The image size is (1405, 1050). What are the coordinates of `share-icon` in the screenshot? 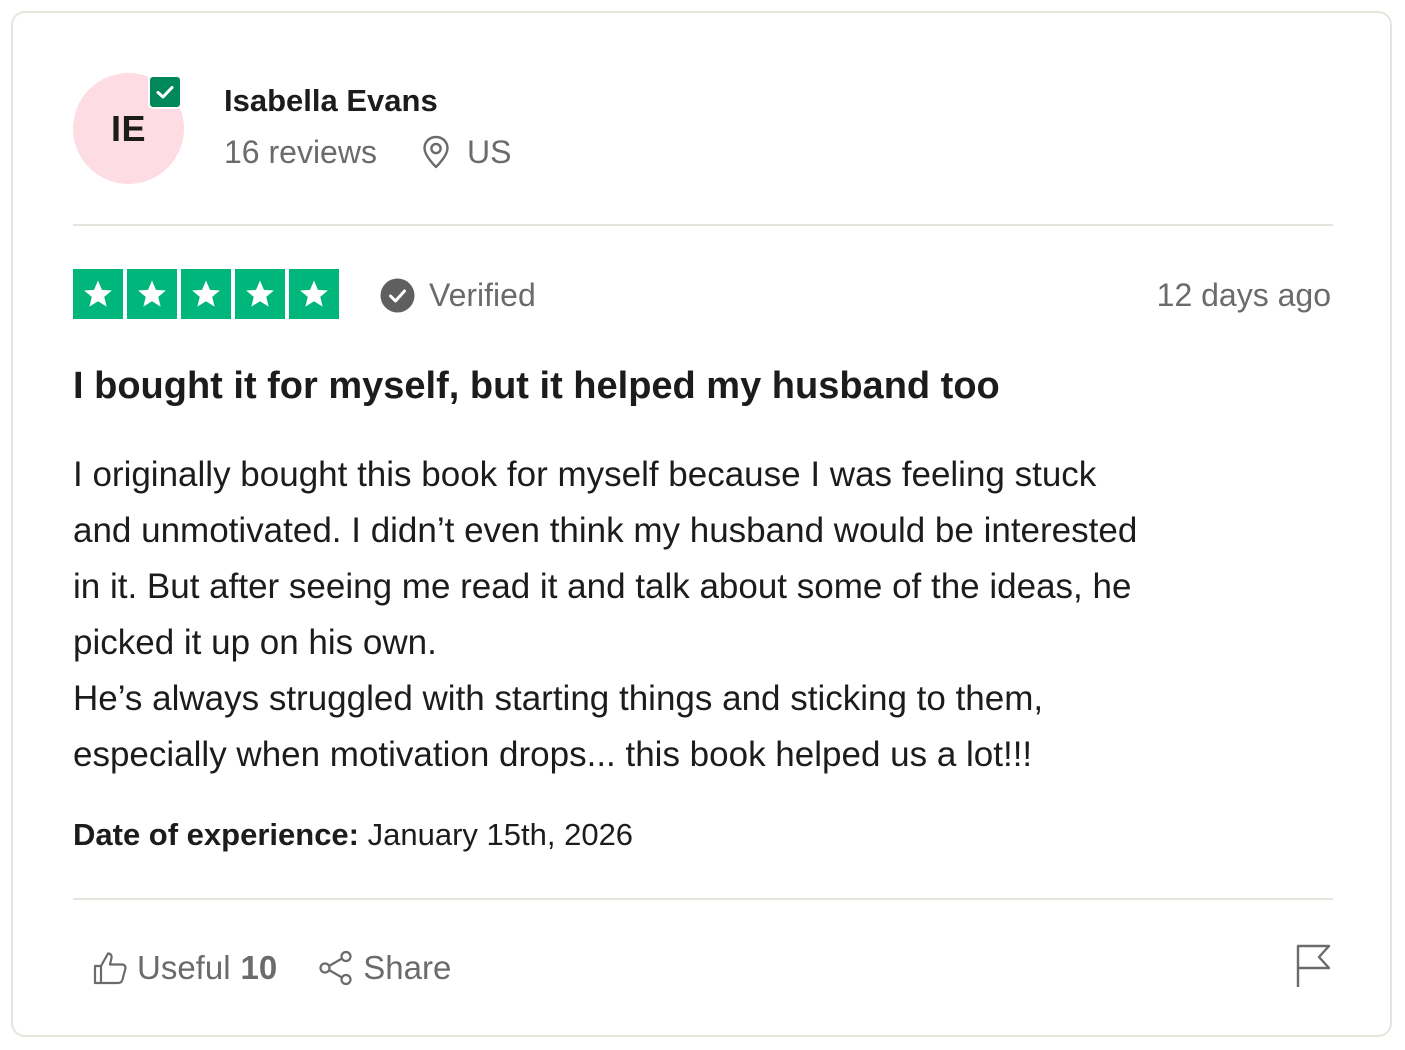 It's located at (335, 968).